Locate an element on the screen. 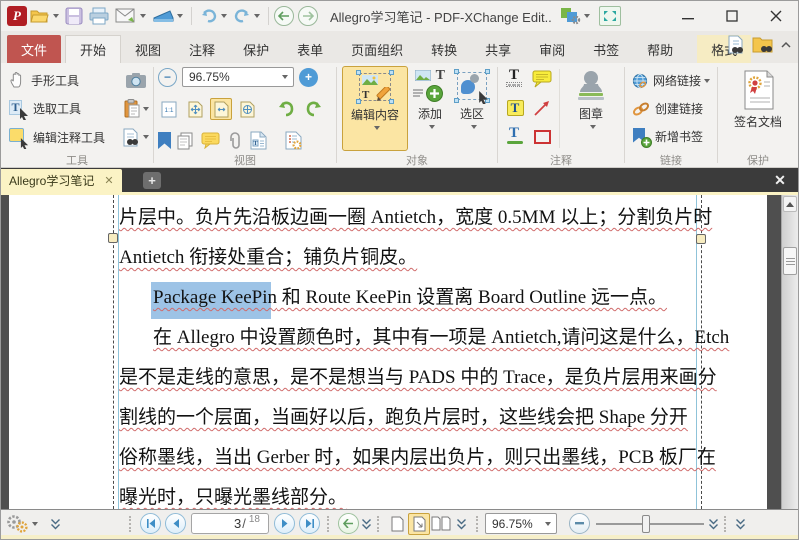  typewriter-button: T is located at coordinates (515, 79).